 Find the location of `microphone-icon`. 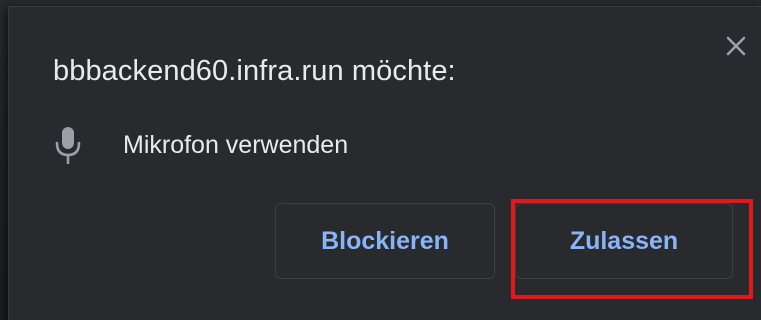

microphone-icon is located at coordinates (68, 145).